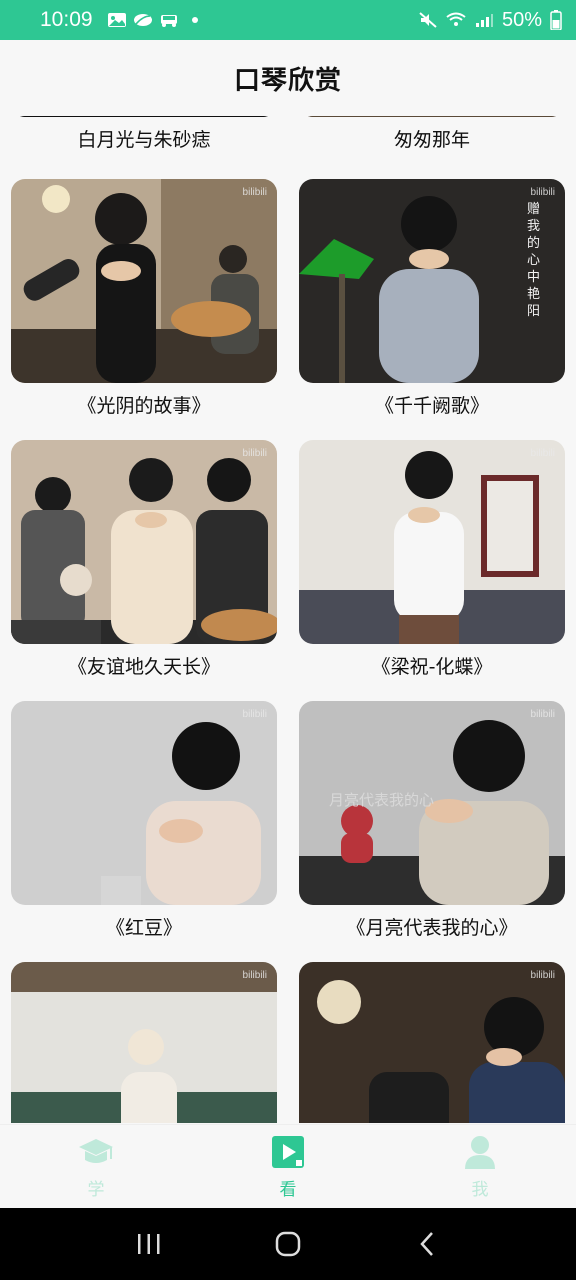 This screenshot has height=1280, width=576. I want to click on video-thumbnail: bilibili 月亮代表我的心, so click(432, 803).